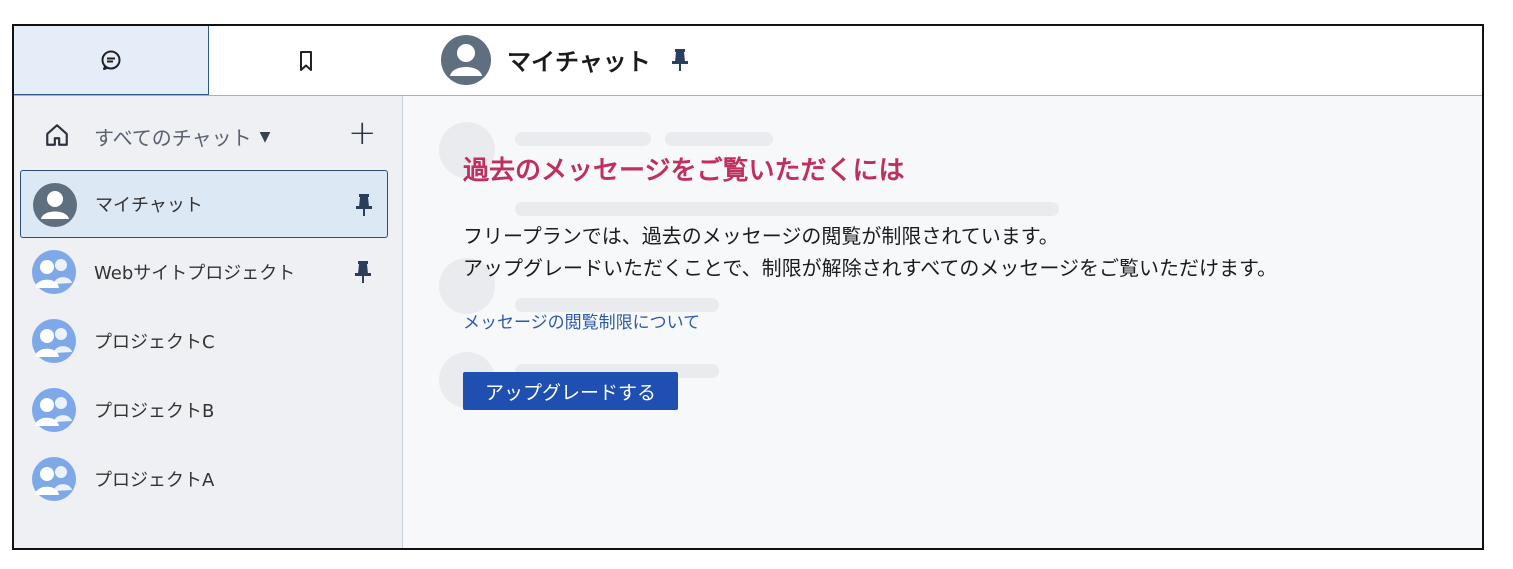 Image resolution: width=1513 pixels, height=569 pixels. Describe the element at coordinates (942, 61) in the screenshot. I see `chat-header: マイチャット` at that location.